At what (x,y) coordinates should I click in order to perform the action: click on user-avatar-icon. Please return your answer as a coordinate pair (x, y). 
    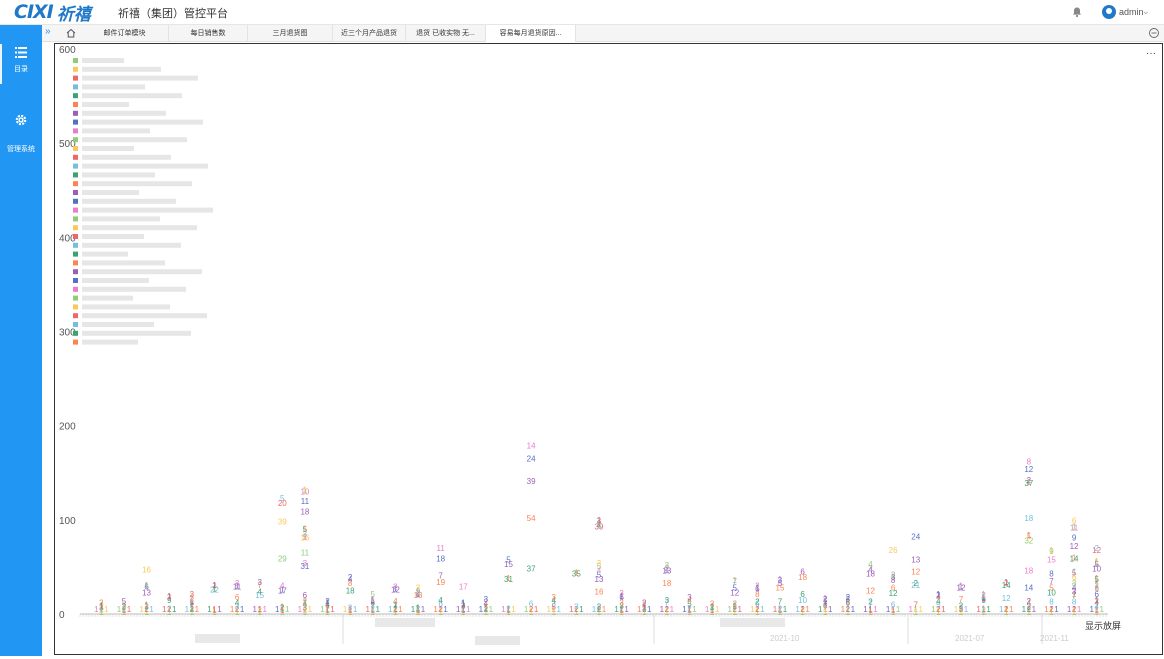
    Looking at the image, I should click on (1109, 12).